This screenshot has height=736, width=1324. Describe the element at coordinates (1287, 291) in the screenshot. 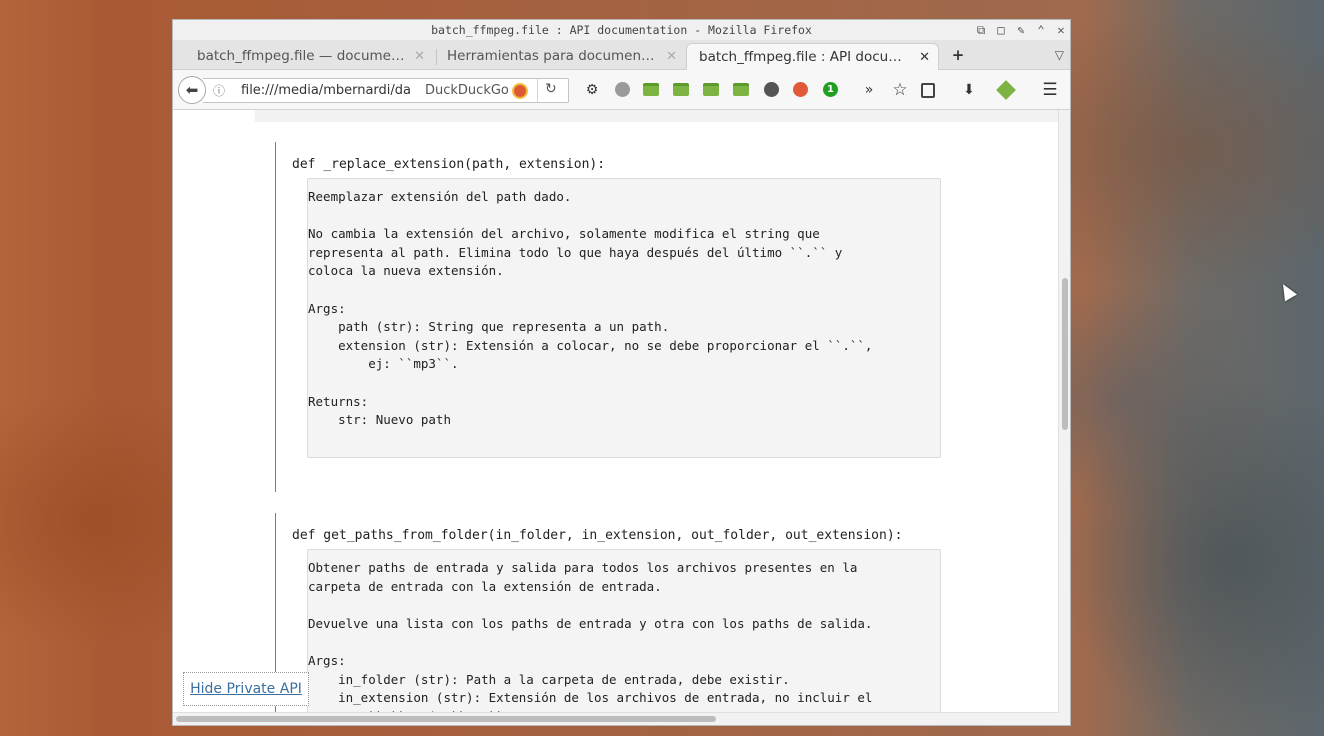

I see `mouse-cursor-icon` at that location.